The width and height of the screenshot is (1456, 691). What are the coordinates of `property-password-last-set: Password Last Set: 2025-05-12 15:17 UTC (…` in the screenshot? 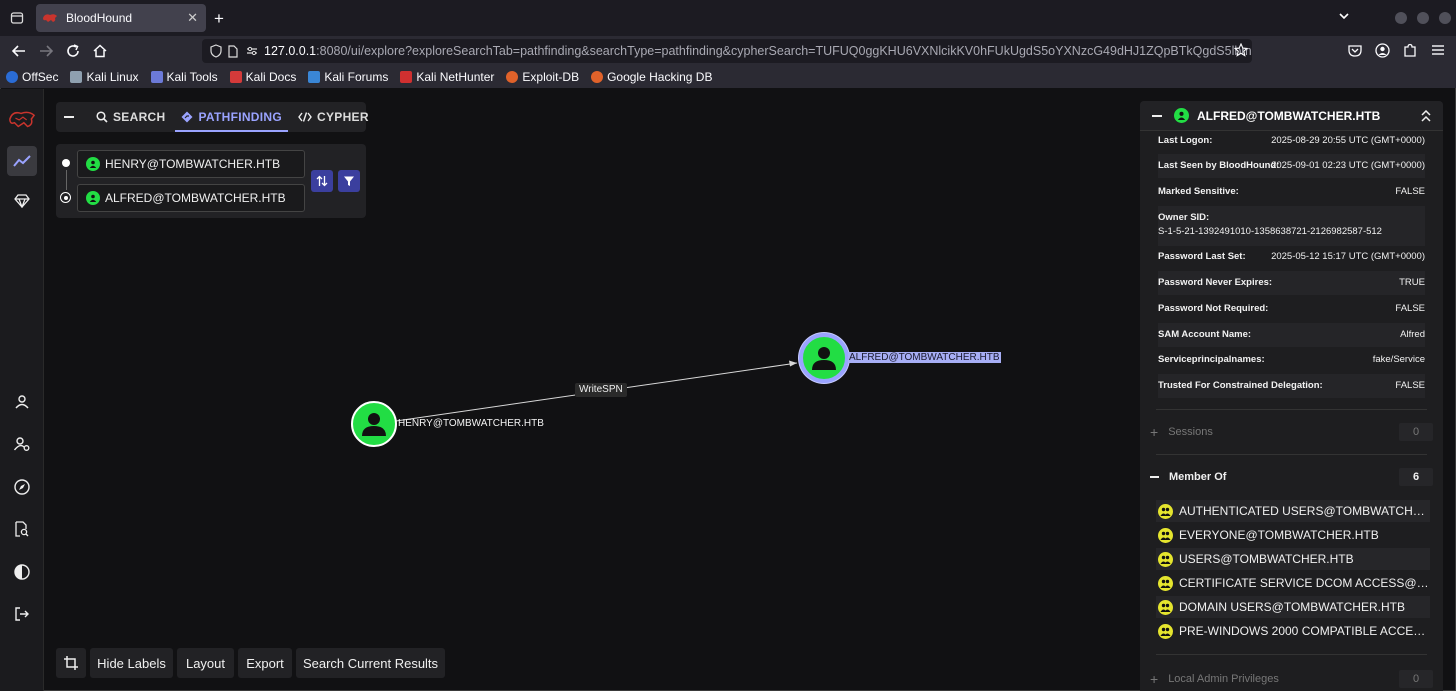 It's located at (1291, 256).